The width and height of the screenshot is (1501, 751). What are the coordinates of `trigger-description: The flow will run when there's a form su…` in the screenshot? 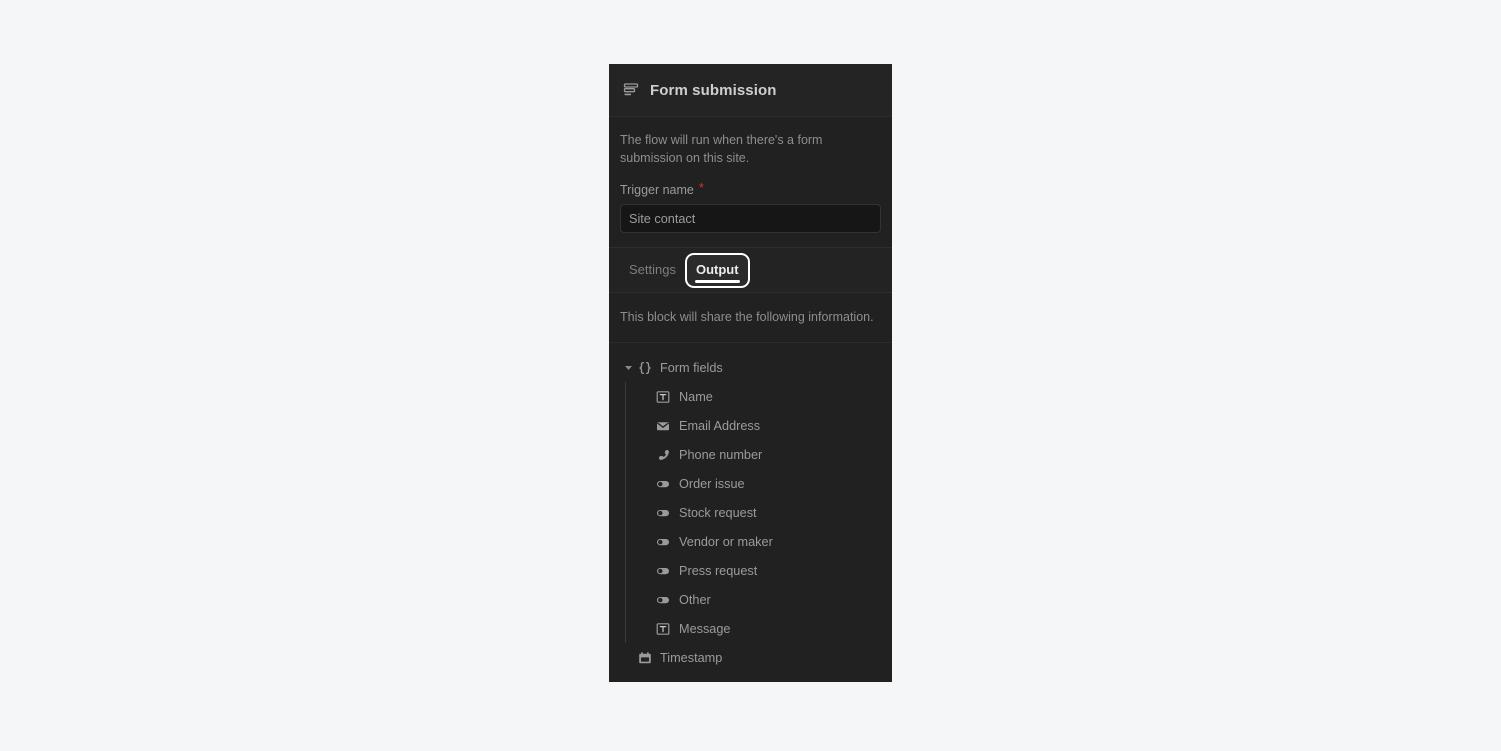 It's located at (721, 149).